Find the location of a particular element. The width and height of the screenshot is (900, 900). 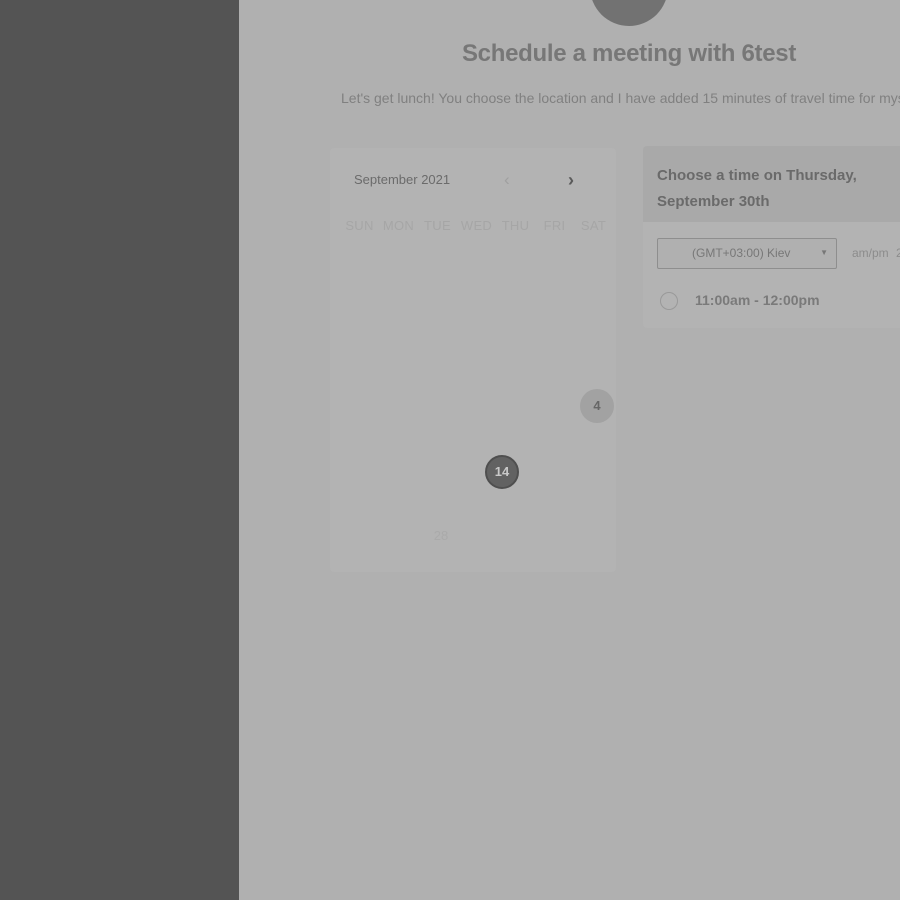

timezone-select: (GMT+03:00) Kiev ▼ is located at coordinates (747, 253).